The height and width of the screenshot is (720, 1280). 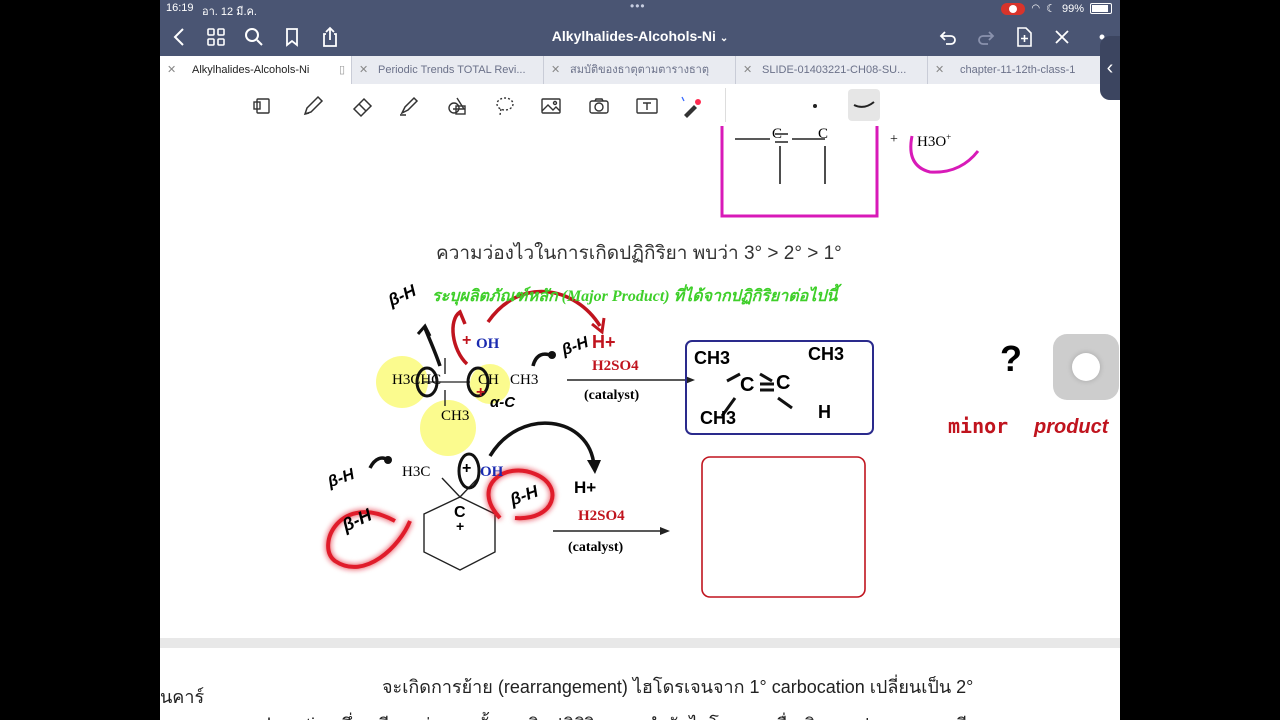 I want to click on assistive-touch-dot, so click(x=1086, y=367).